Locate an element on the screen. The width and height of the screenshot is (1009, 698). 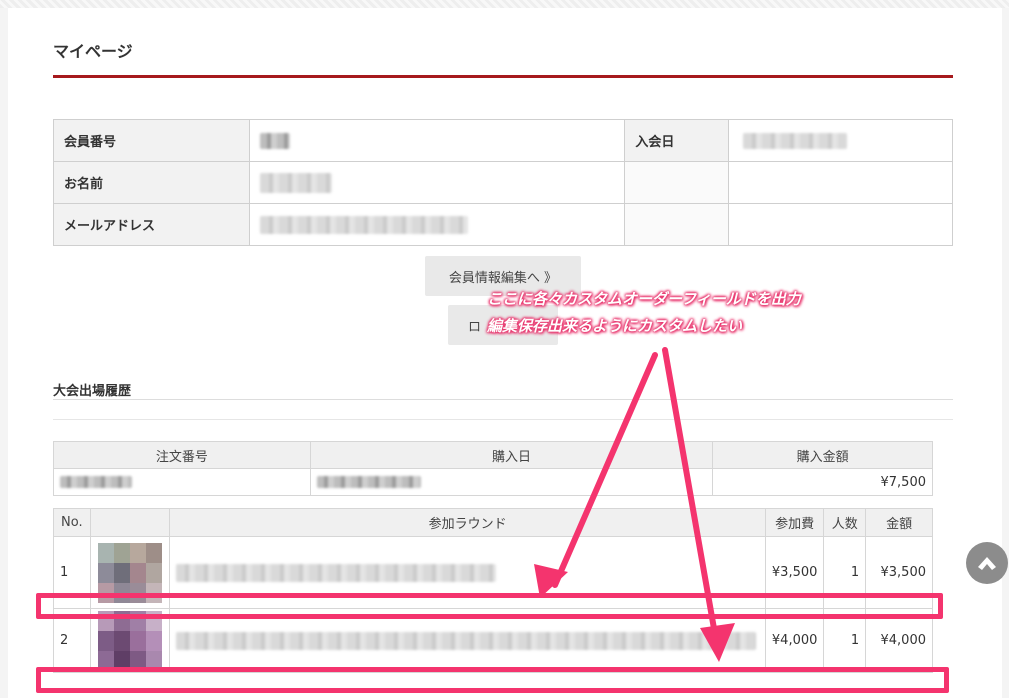
no-header: No. is located at coordinates (72, 522).